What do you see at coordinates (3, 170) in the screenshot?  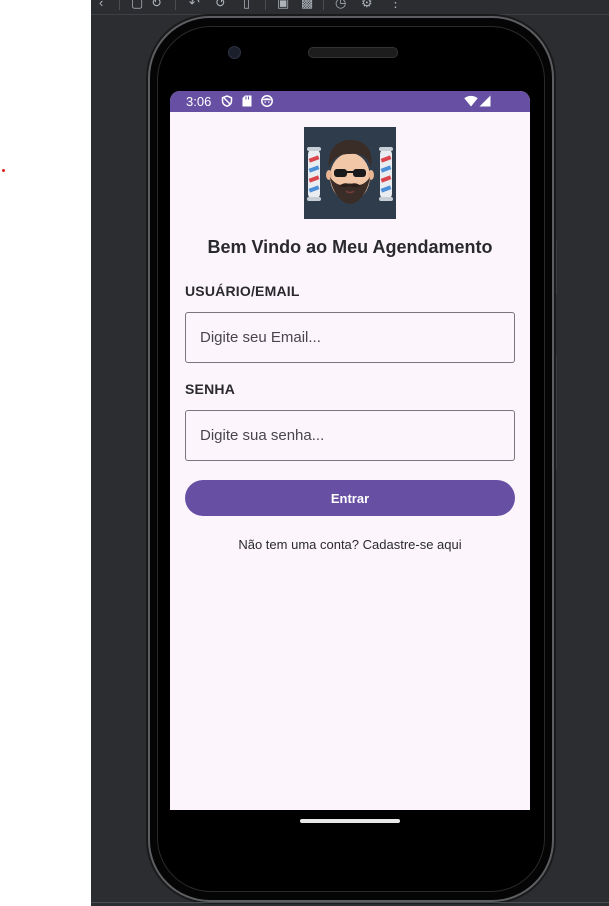 I see `indicator-dot` at bounding box center [3, 170].